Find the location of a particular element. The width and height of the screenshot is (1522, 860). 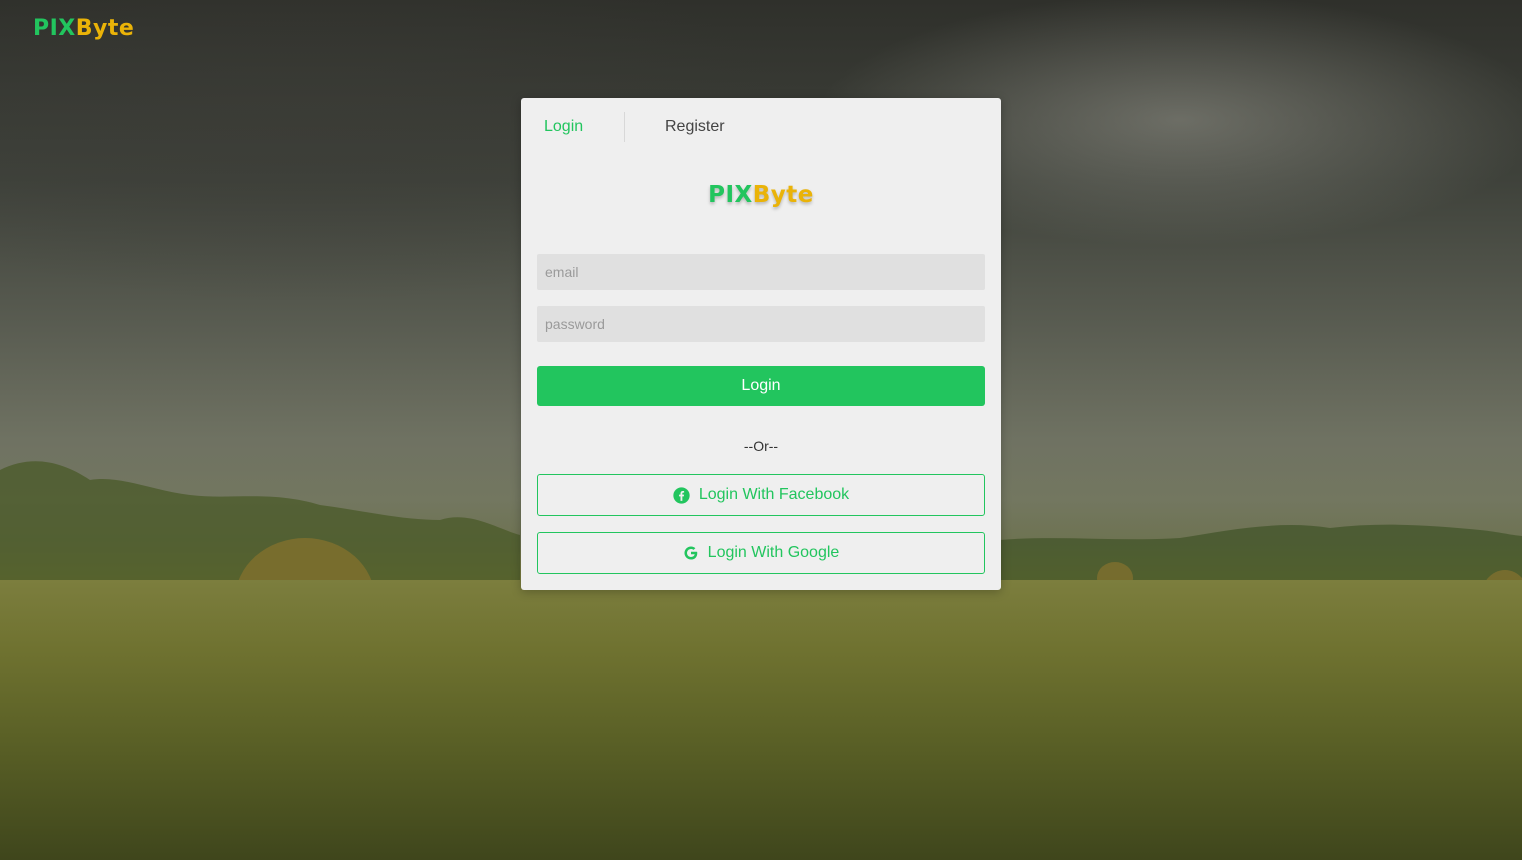

login-with-facebook-button: Login With Facebook is located at coordinates (761, 495).